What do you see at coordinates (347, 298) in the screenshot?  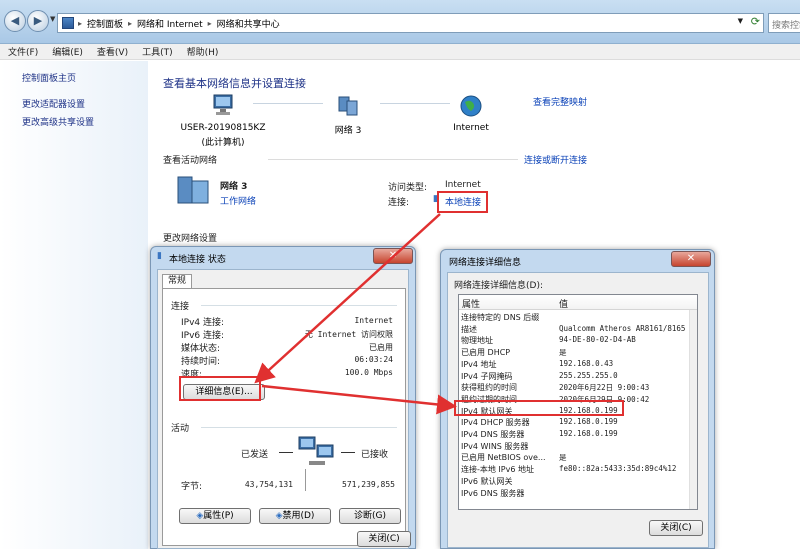 I see `arrow-to-details-button` at bounding box center [347, 298].